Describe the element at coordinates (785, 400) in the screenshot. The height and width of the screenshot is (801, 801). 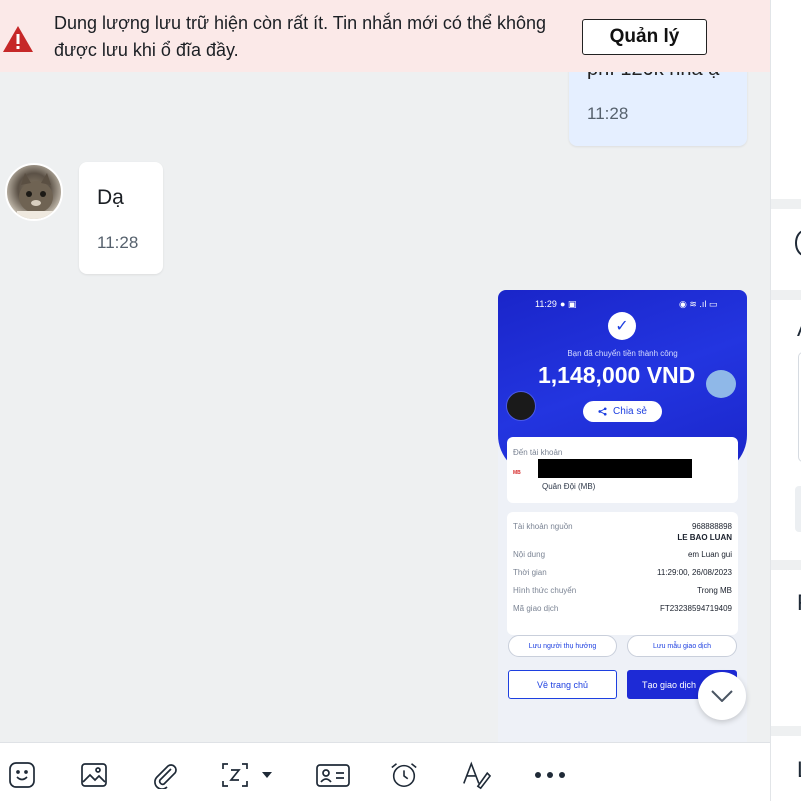
I see `conversation-info-panel: A F L` at that location.